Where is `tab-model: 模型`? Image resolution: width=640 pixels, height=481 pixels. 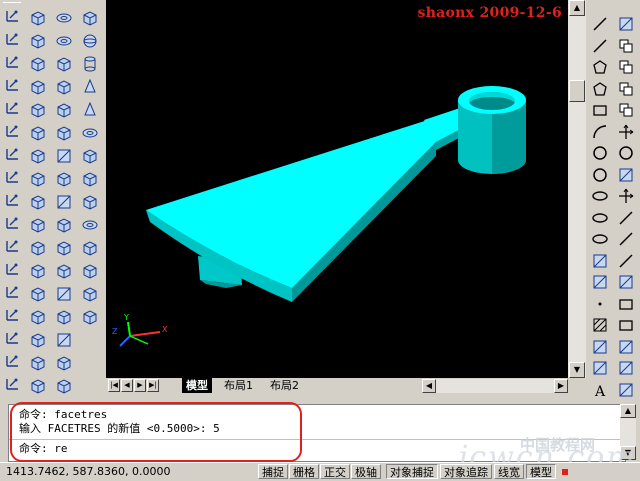
tab-model: 模型 is located at coordinates (197, 385).